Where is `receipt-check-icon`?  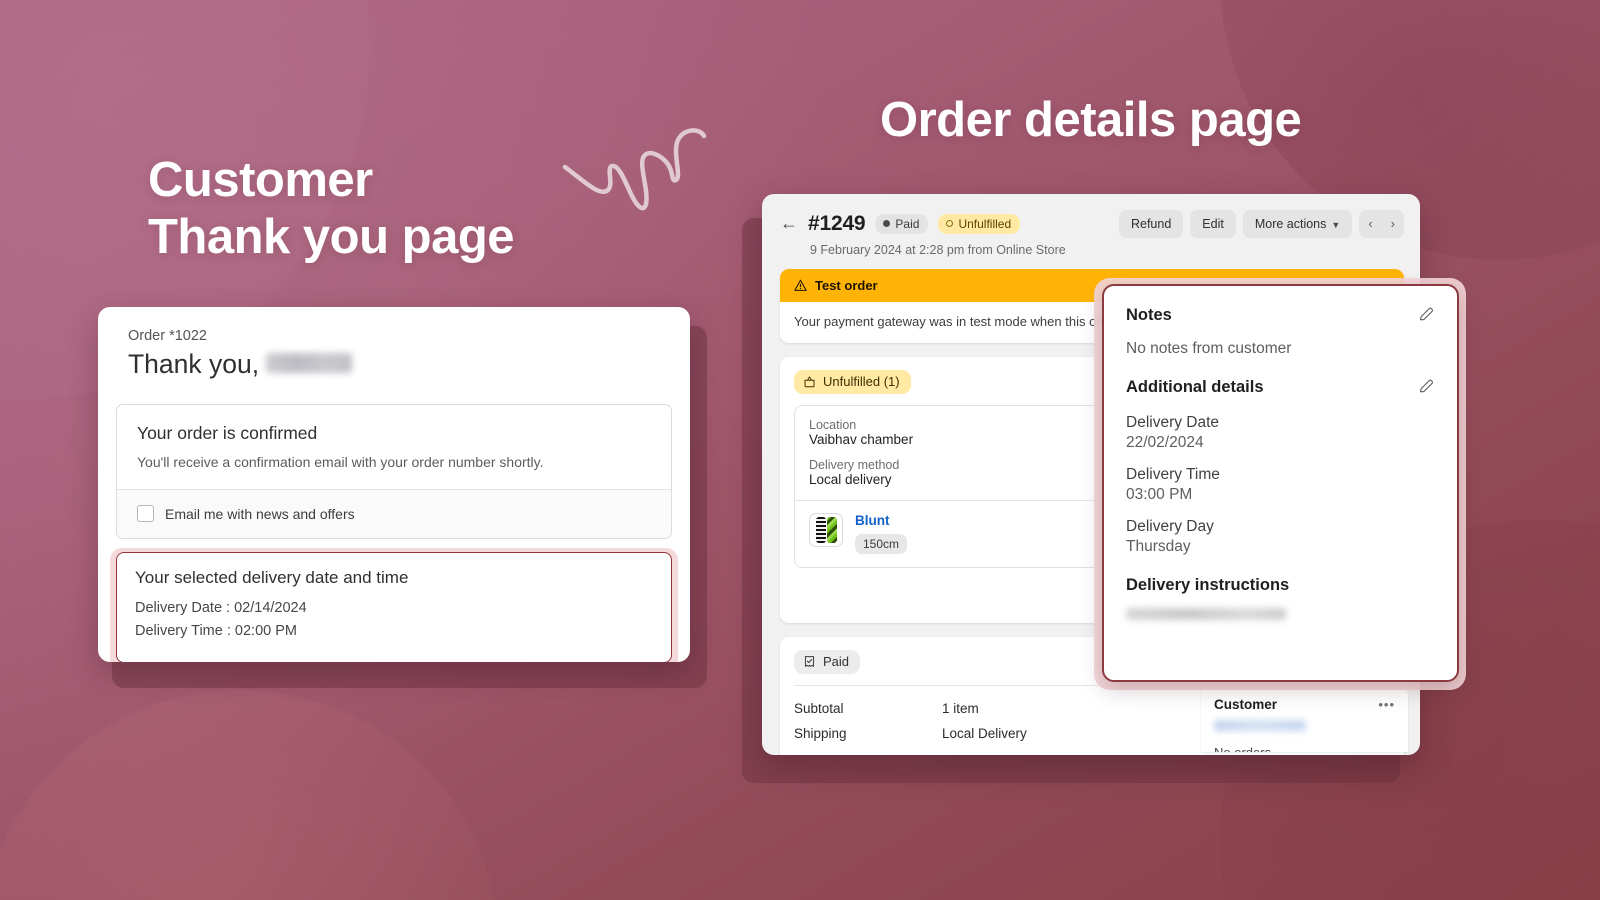 receipt-check-icon is located at coordinates (809, 661).